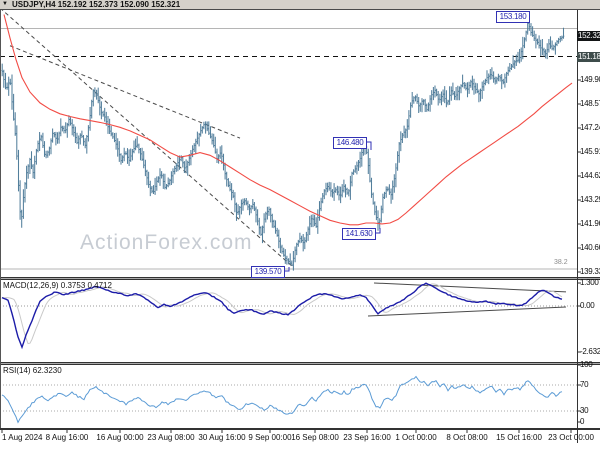 Image resolution: width=600 pixels, height=450 pixels. I want to click on price-axis-label: 148.575, so click(590, 103).